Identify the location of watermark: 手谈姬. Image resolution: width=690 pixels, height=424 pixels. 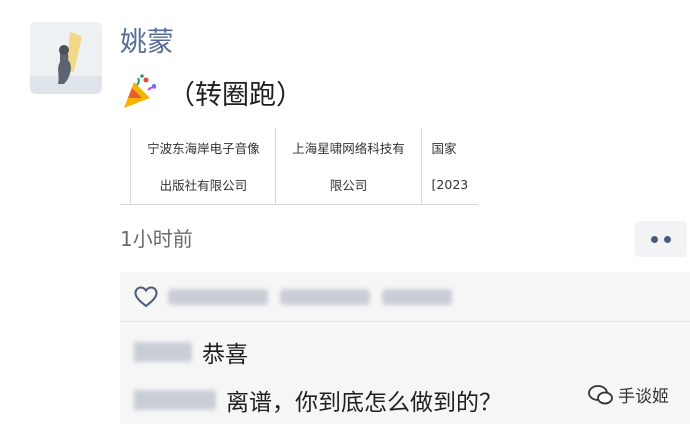
(628, 394).